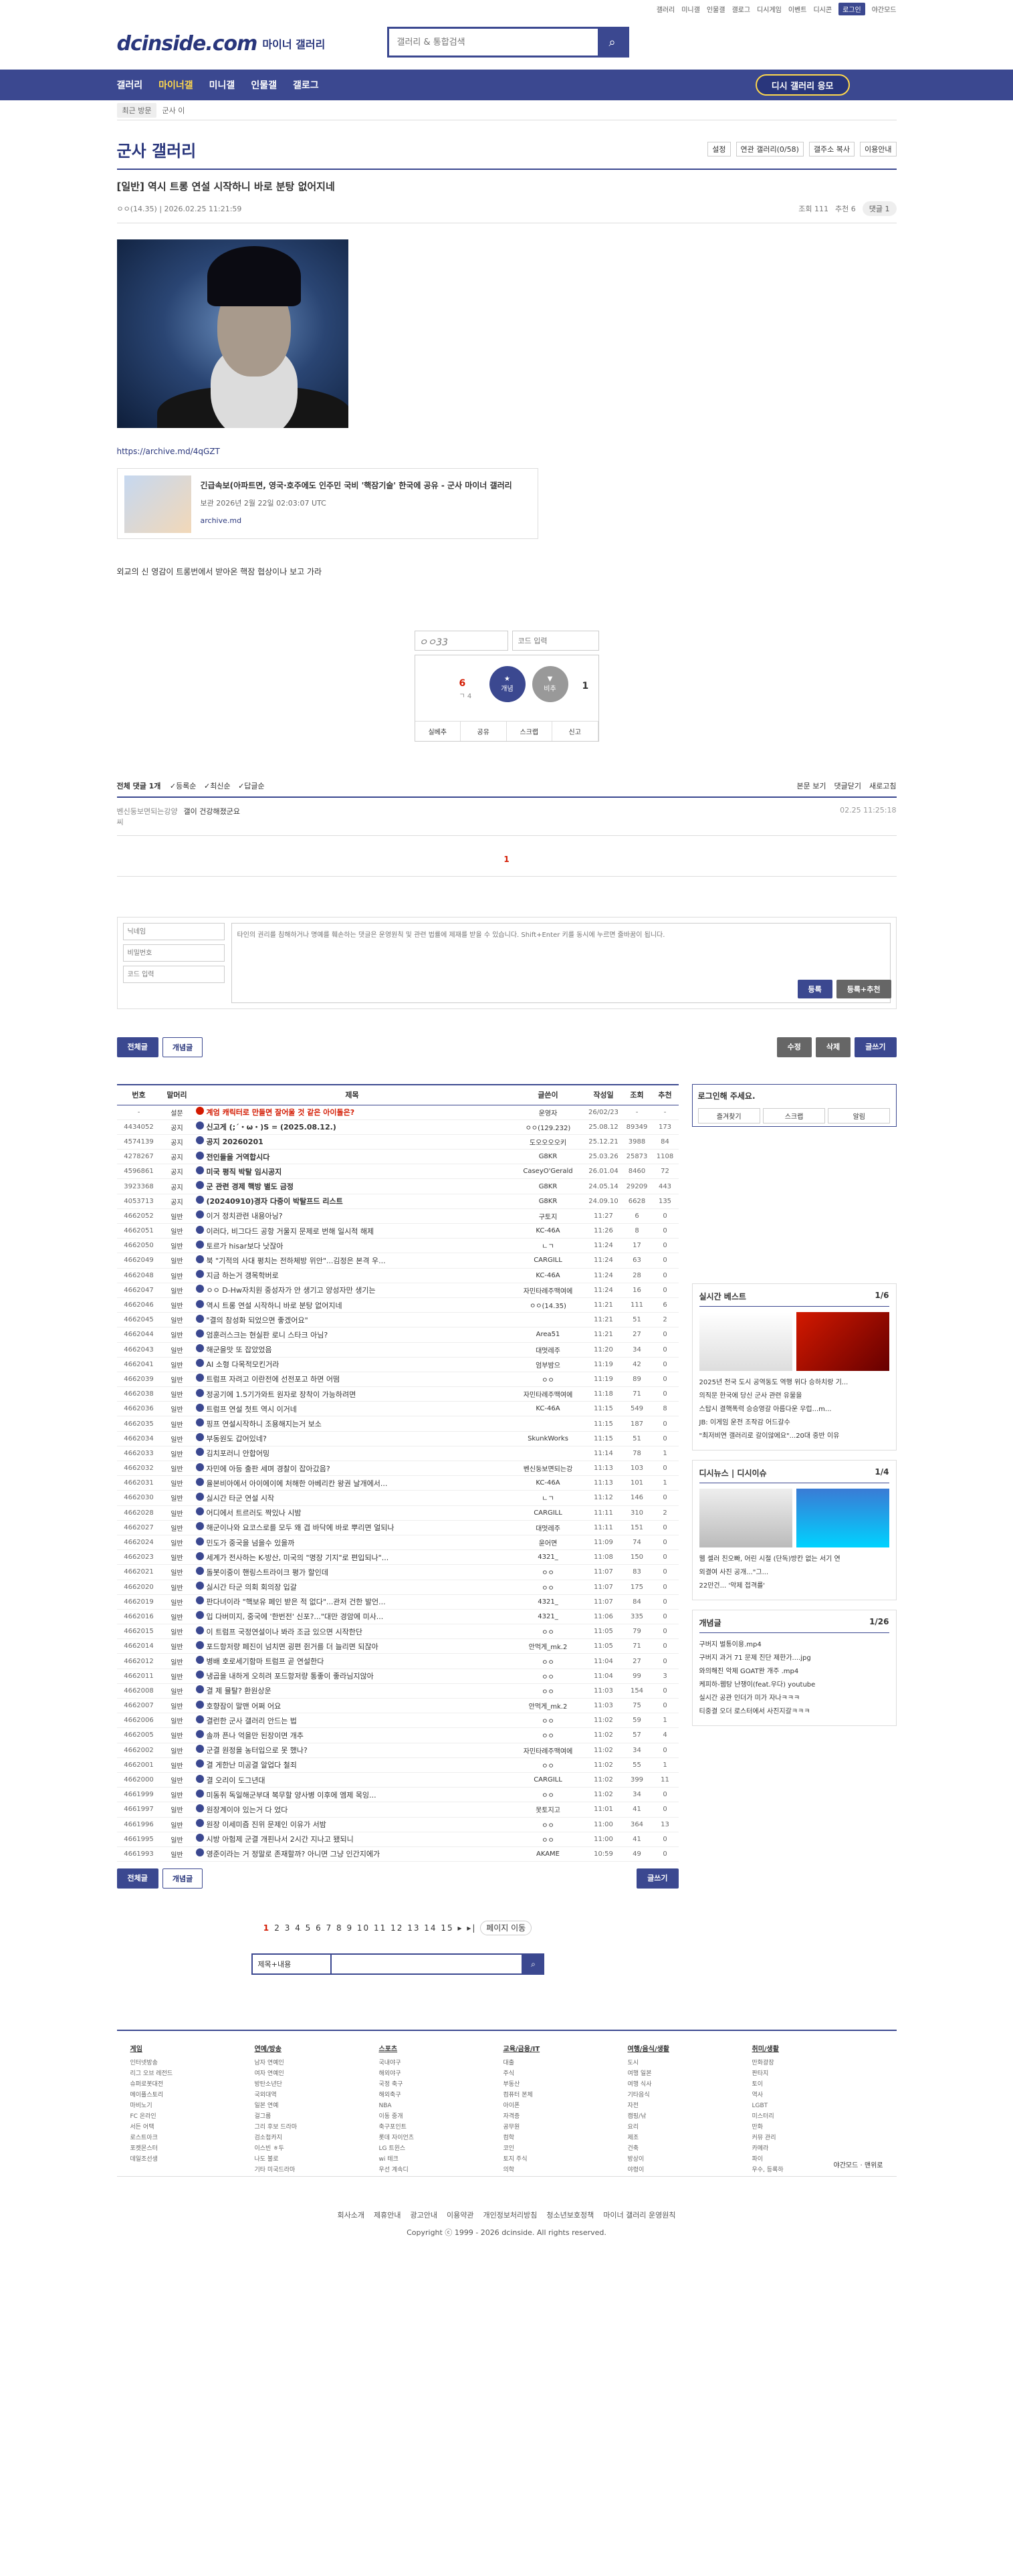 The height and width of the screenshot is (2576, 1013). Describe the element at coordinates (352, 1751) in the screenshot. I see `cell-ti: 군결 원정을 농터입으로 못 했나?` at that location.